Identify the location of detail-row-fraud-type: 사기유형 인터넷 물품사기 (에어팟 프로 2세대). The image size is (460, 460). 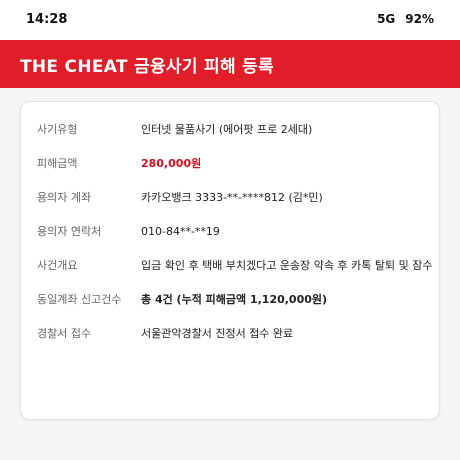
(174, 129).